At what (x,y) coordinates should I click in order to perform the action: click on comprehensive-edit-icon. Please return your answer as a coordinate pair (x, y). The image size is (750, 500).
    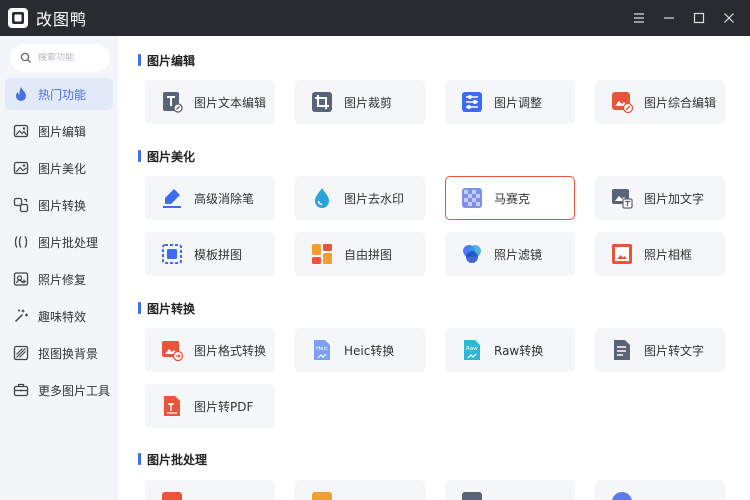
    Looking at the image, I should click on (622, 102).